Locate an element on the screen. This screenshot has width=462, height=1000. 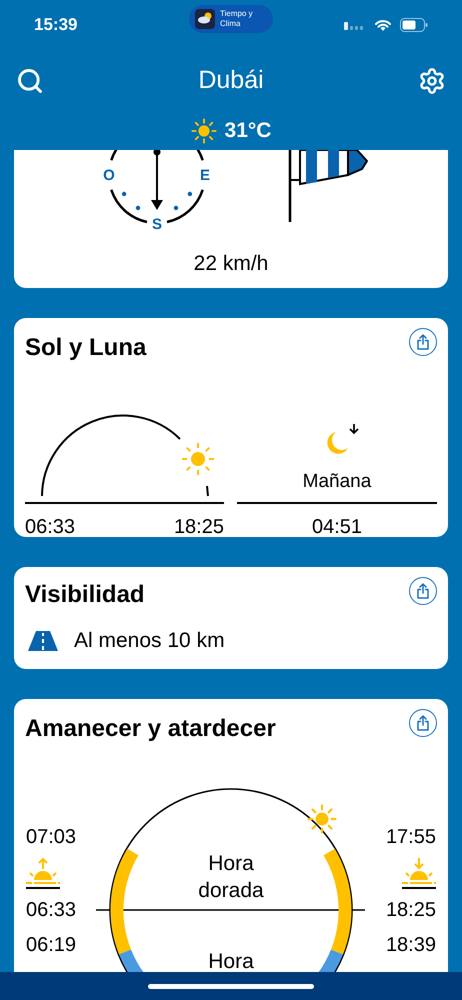
card-title: Visibilidad is located at coordinates (85, 595).